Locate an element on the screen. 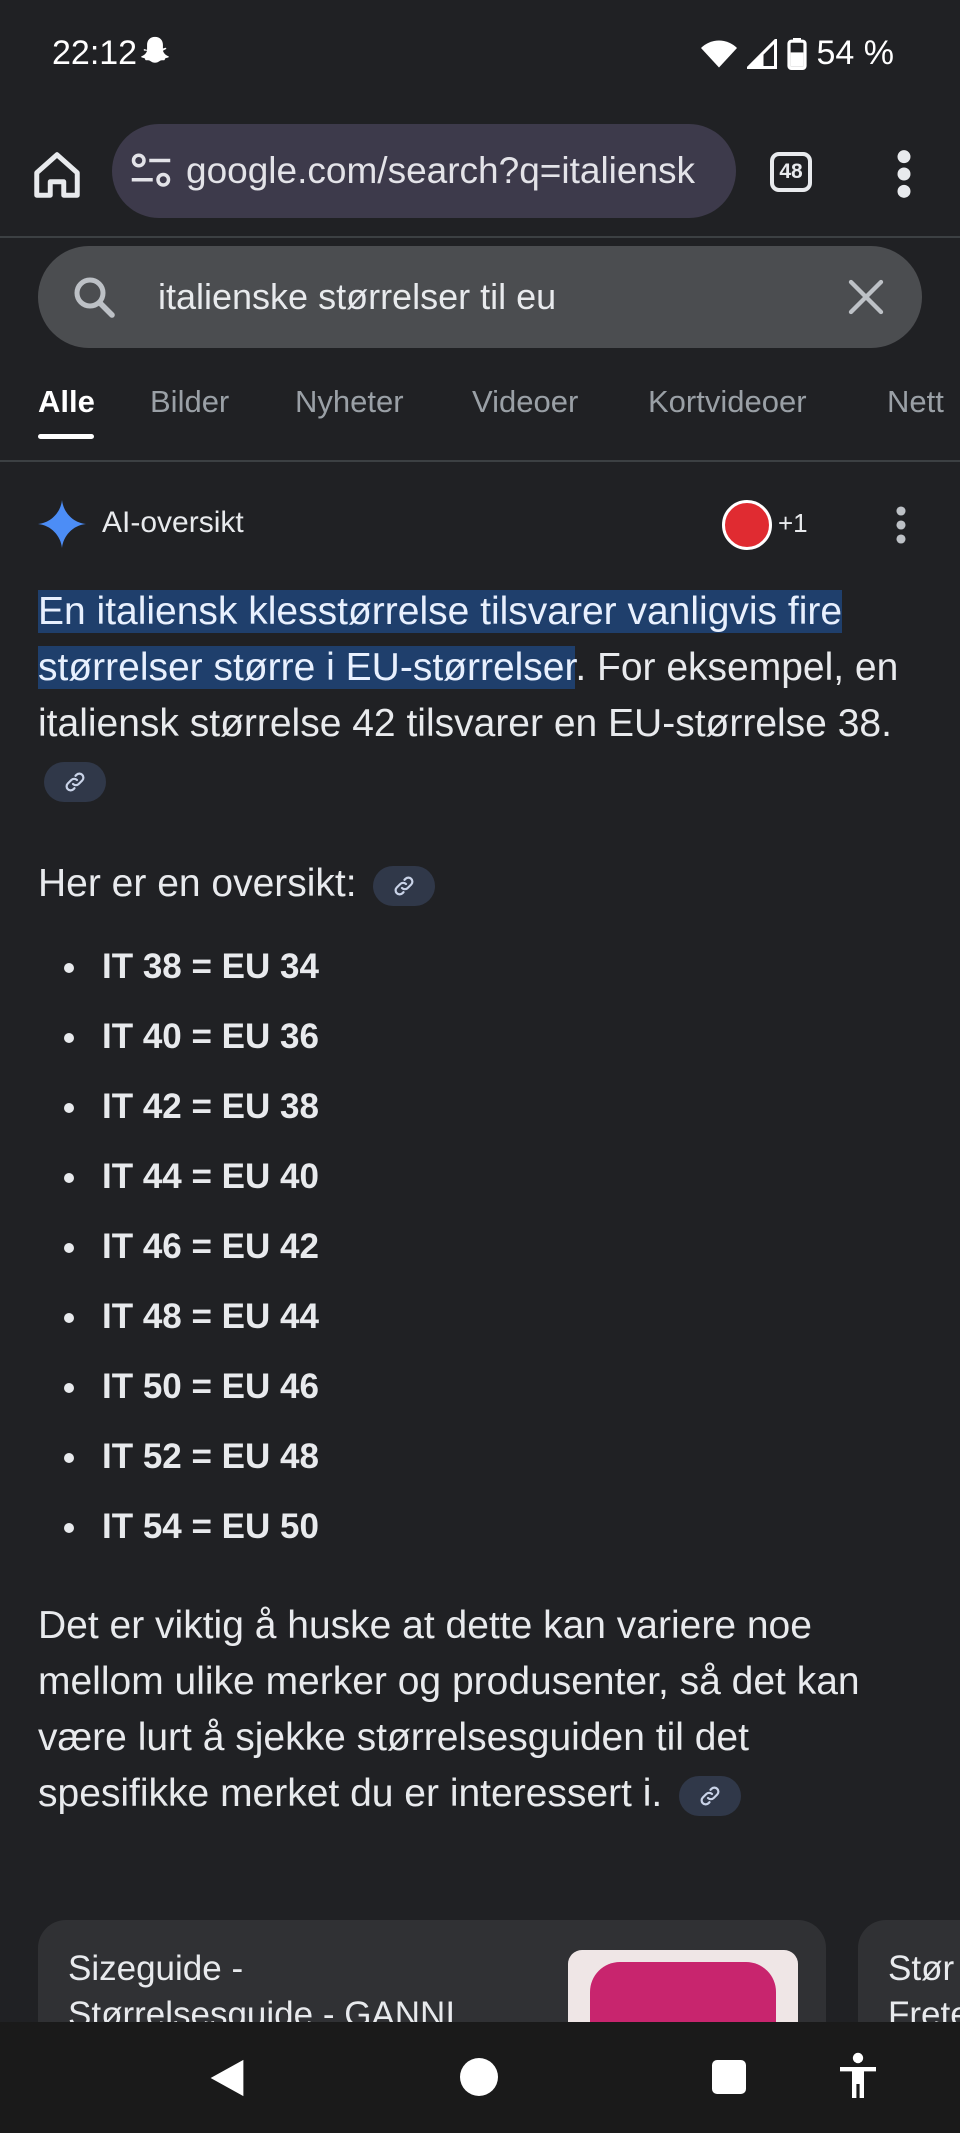 This screenshot has height=2133, width=960. source-card-title: Stør Frete is located at coordinates (924, 1984).